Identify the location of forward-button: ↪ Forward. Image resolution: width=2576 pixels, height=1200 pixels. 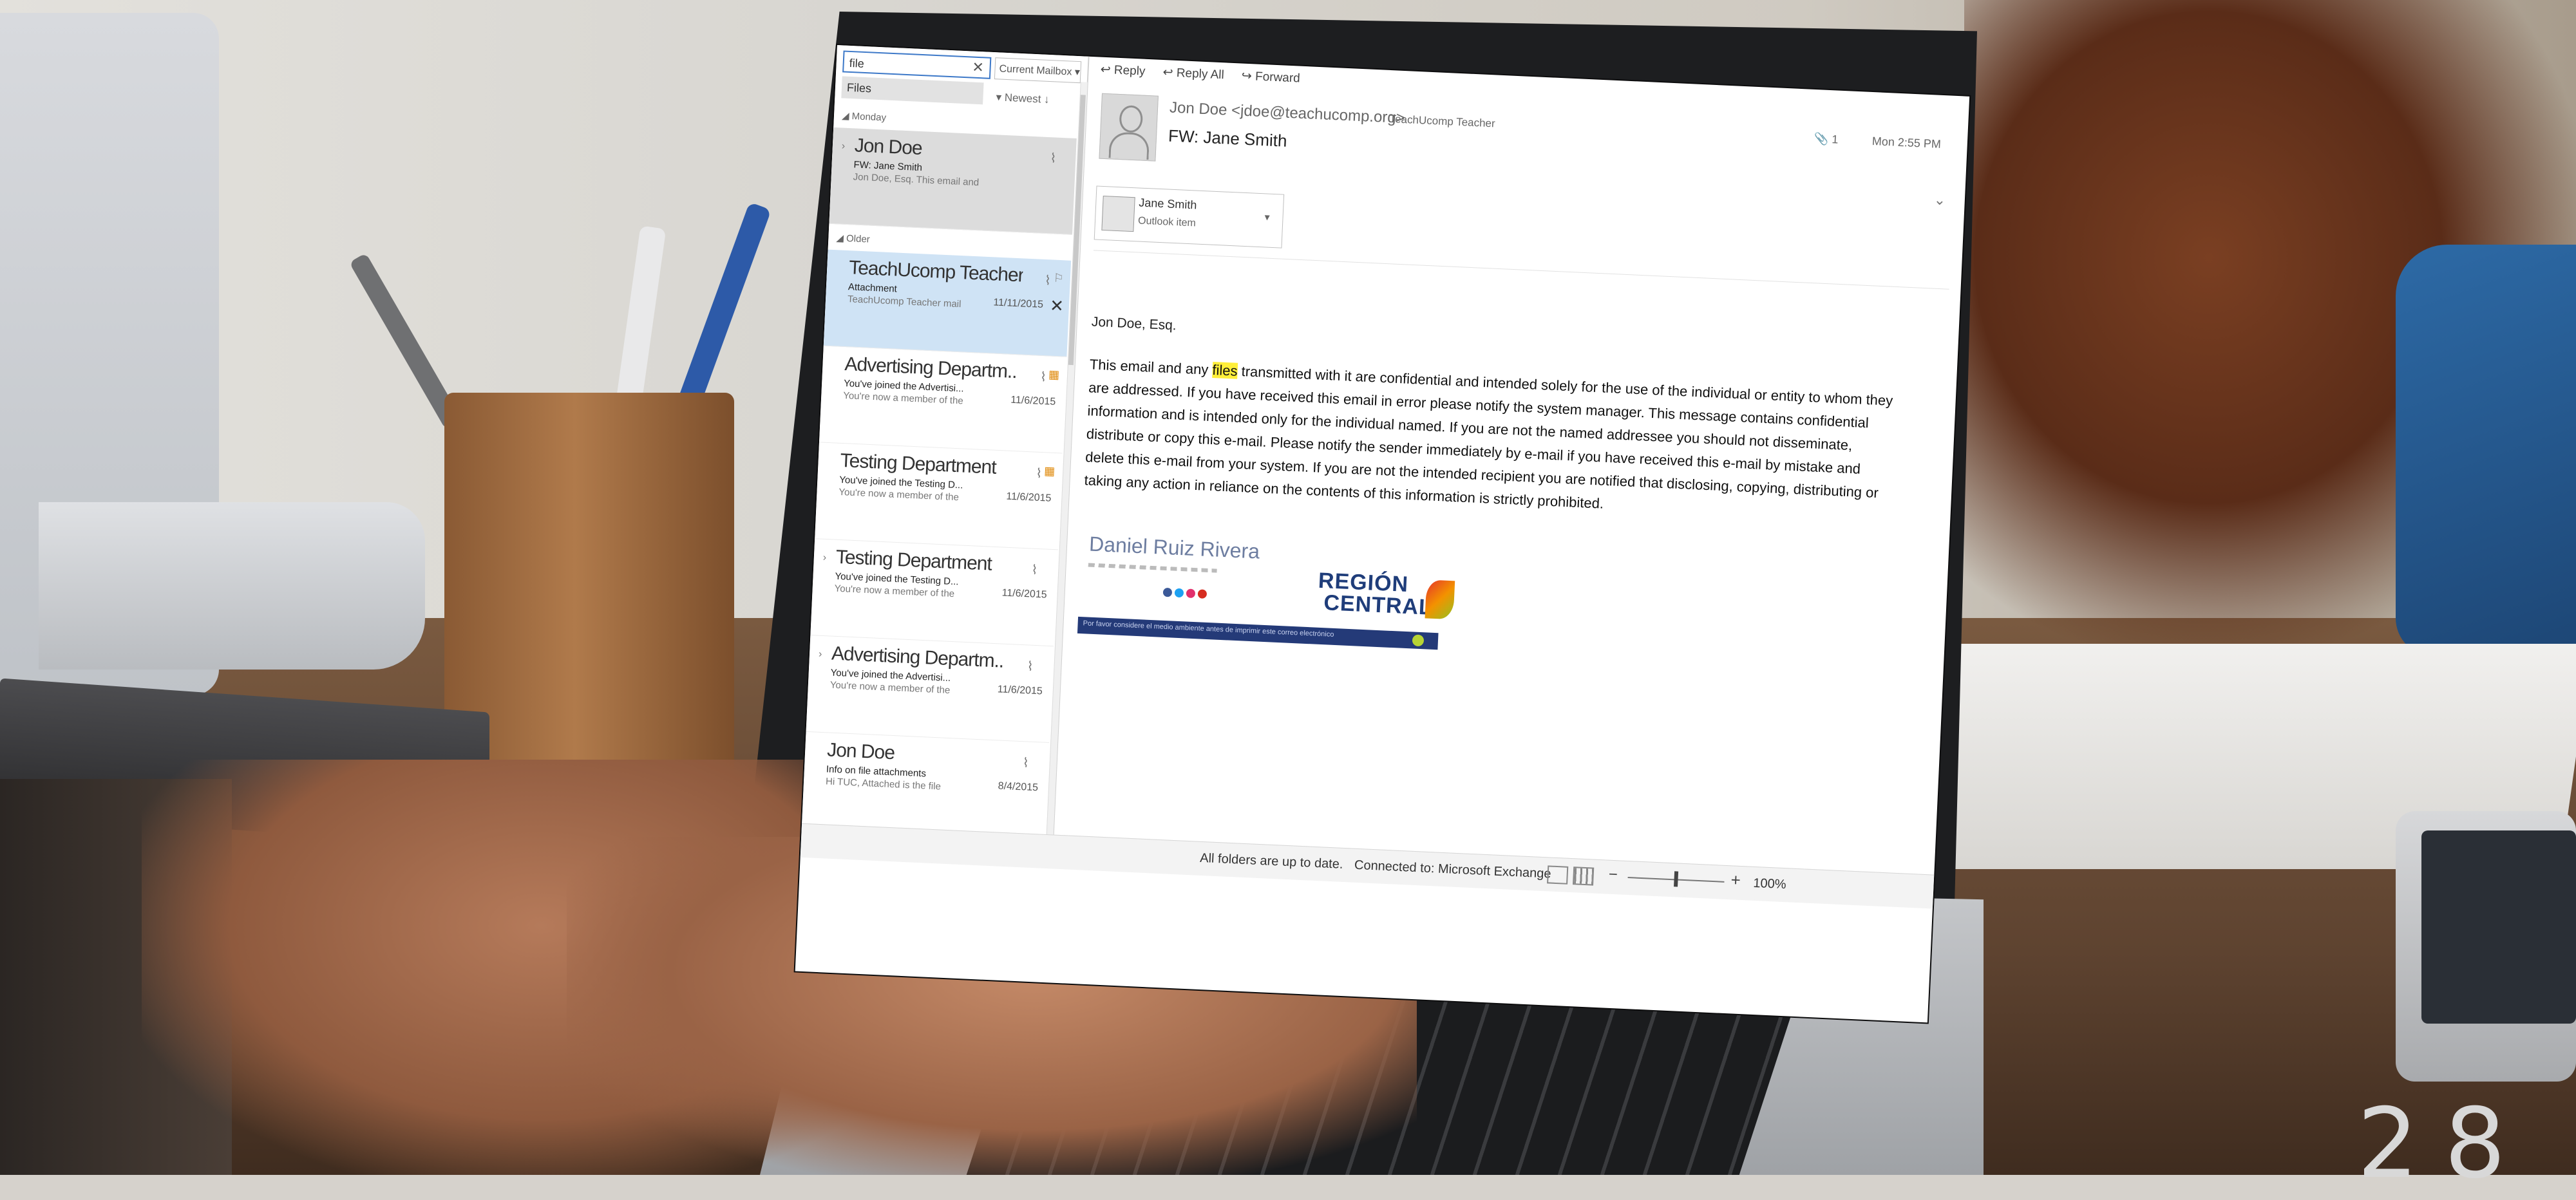
(1270, 78).